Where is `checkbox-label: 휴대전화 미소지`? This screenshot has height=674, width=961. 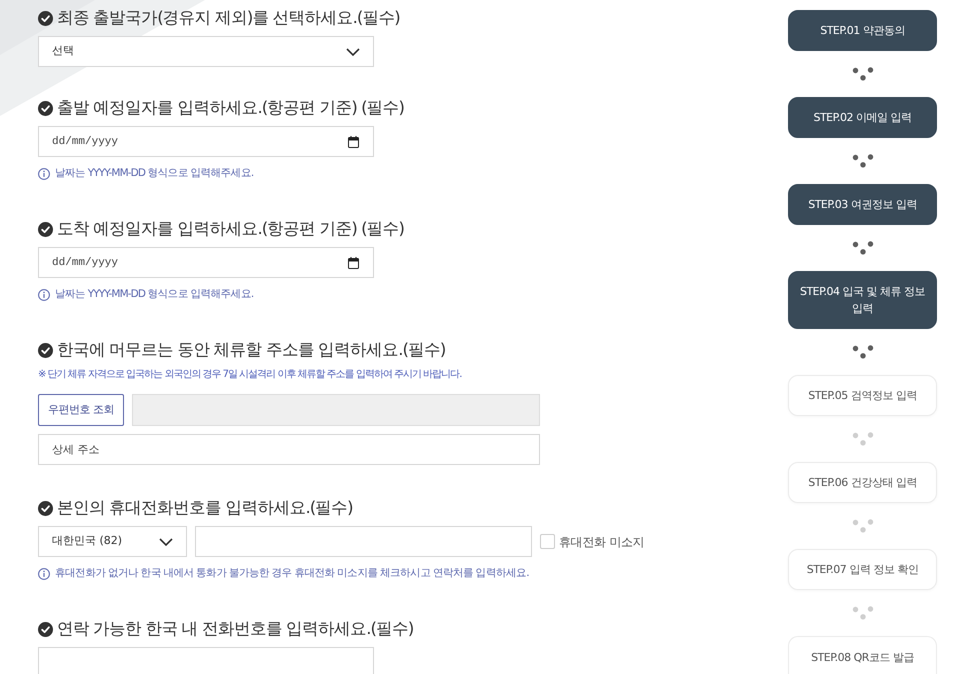 checkbox-label: 휴대전화 미소지 is located at coordinates (601, 542).